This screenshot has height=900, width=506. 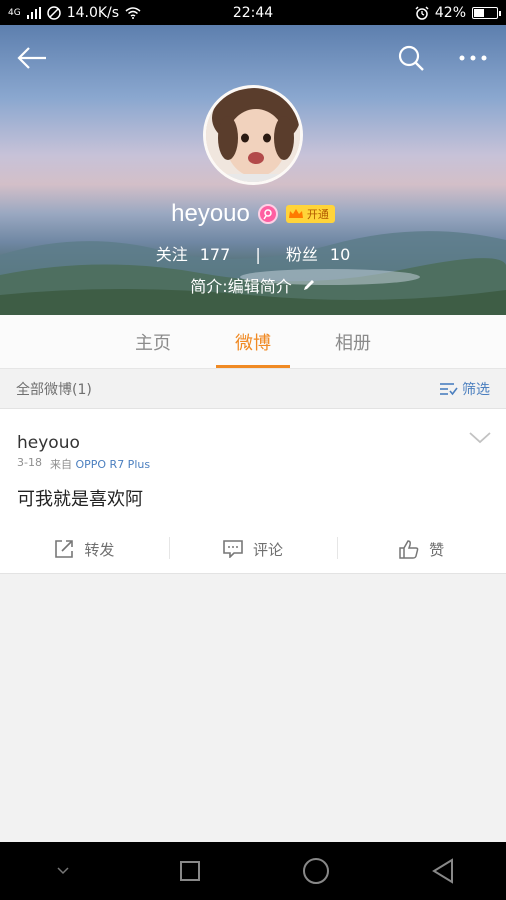 What do you see at coordinates (267, 214) in the screenshot?
I see `member-badge-icon` at bounding box center [267, 214].